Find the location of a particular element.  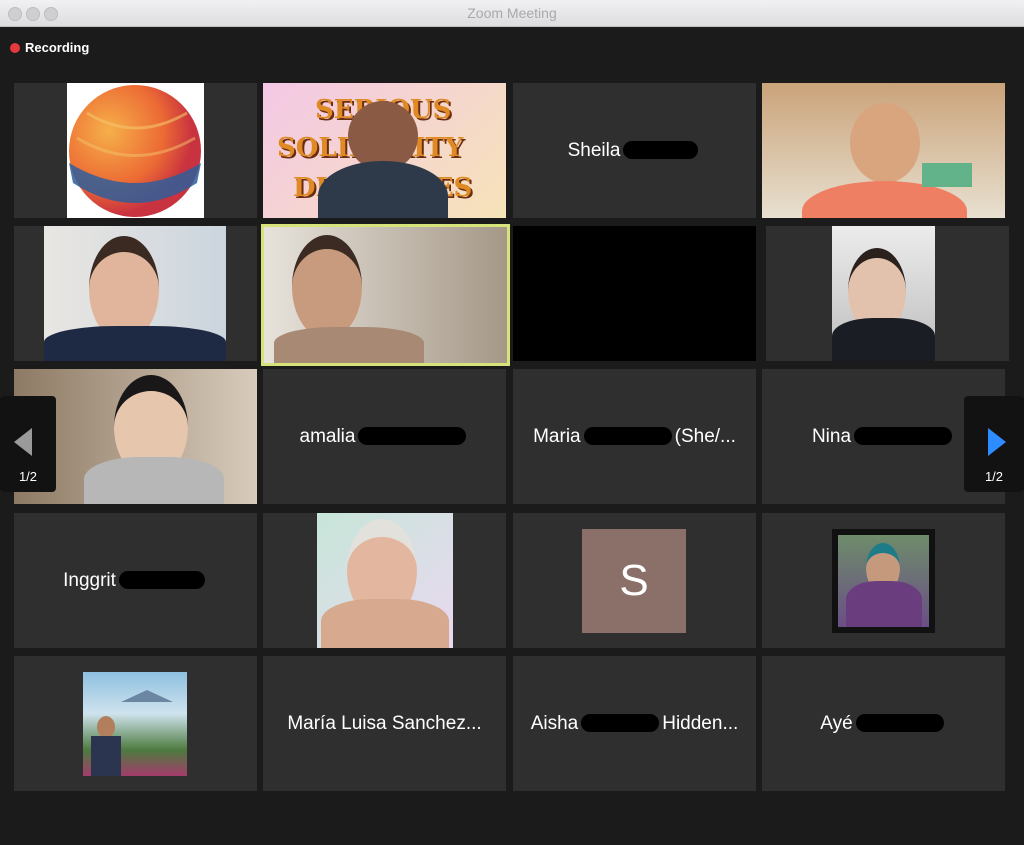

participant-tile-banner: SERIOUS SOLIDARITY DIALOGUES is located at coordinates (384, 150).